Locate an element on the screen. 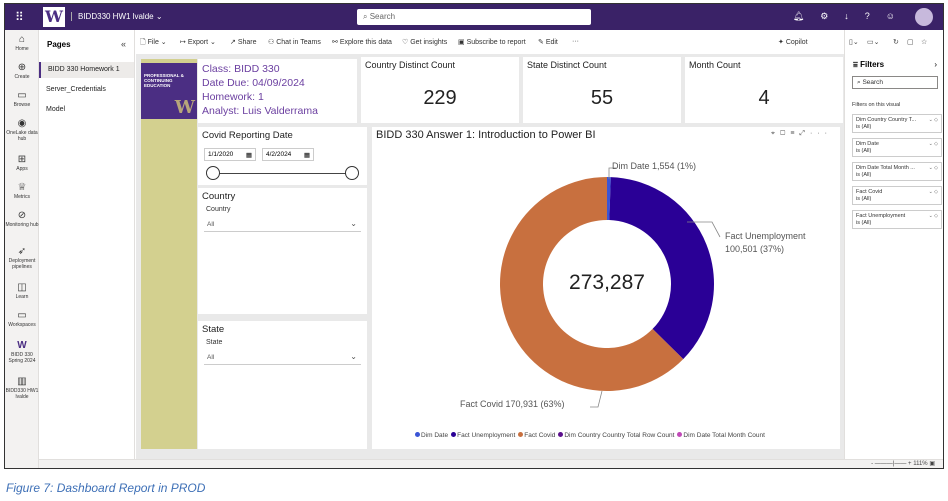 Image resolution: width=948 pixels, height=501 pixels. page-item: Server_Credentials is located at coordinates (86, 90).